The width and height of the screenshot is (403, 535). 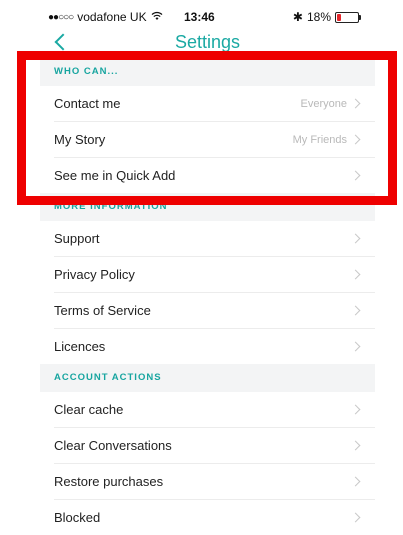 I want to click on settings-row-label: Licences, so click(x=80, y=346).